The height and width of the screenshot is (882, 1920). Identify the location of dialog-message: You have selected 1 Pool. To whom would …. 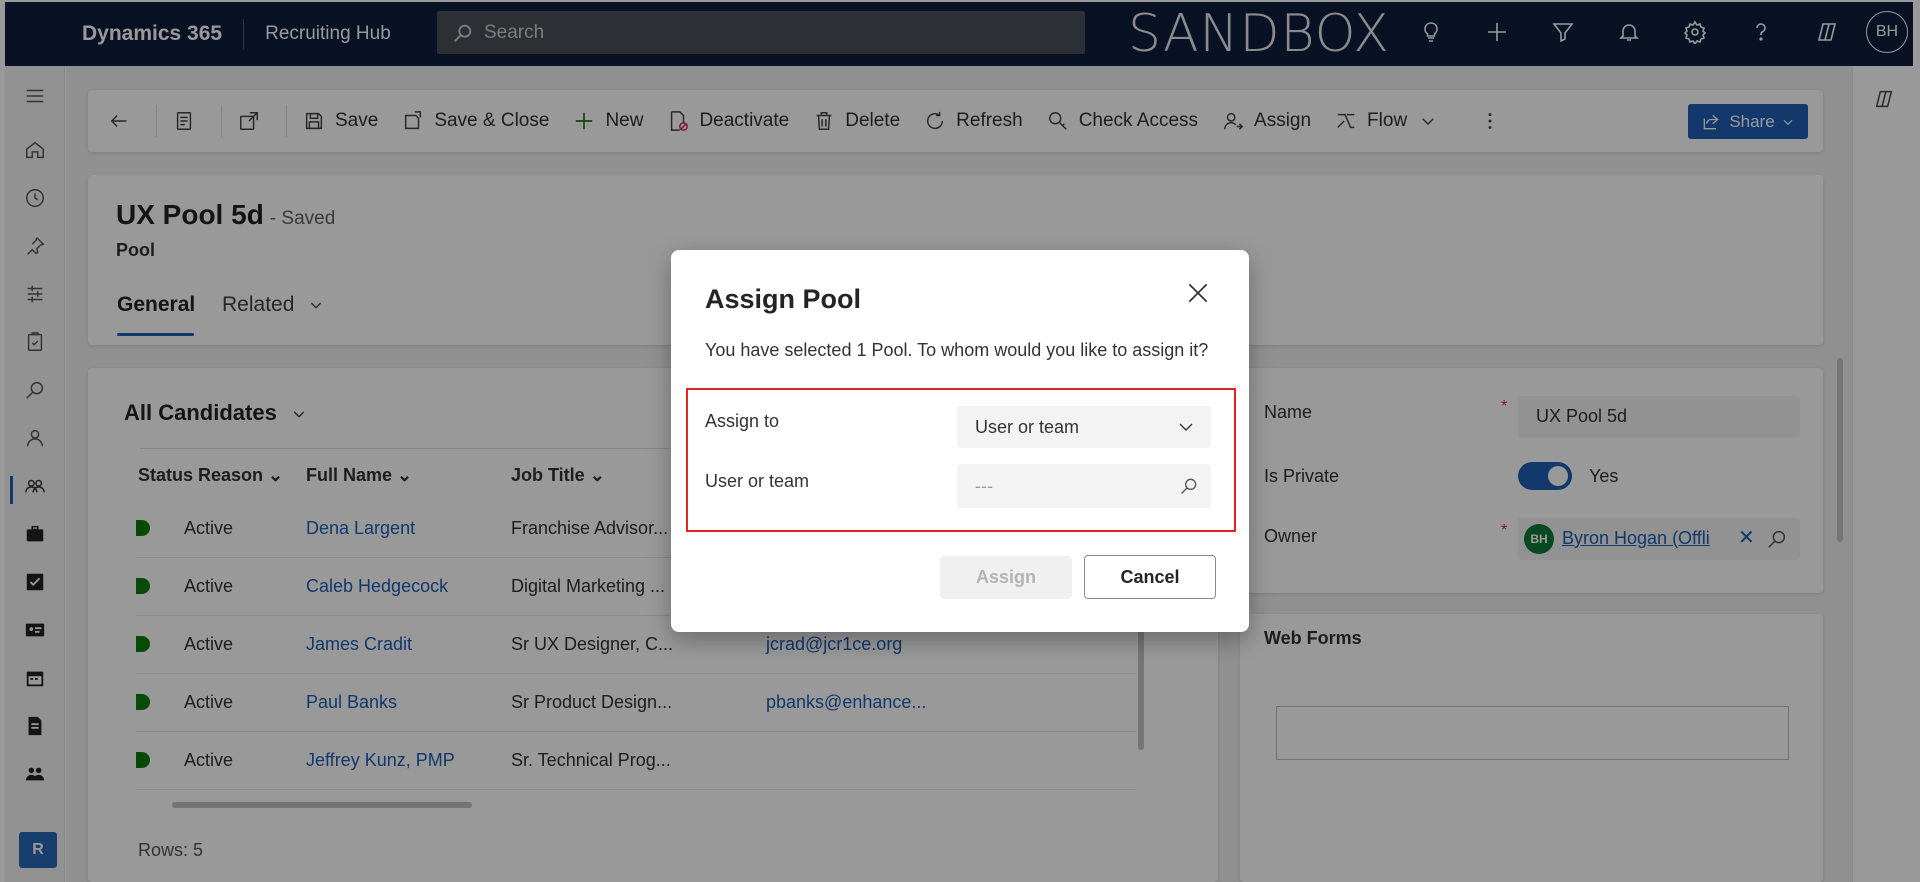
(957, 350).